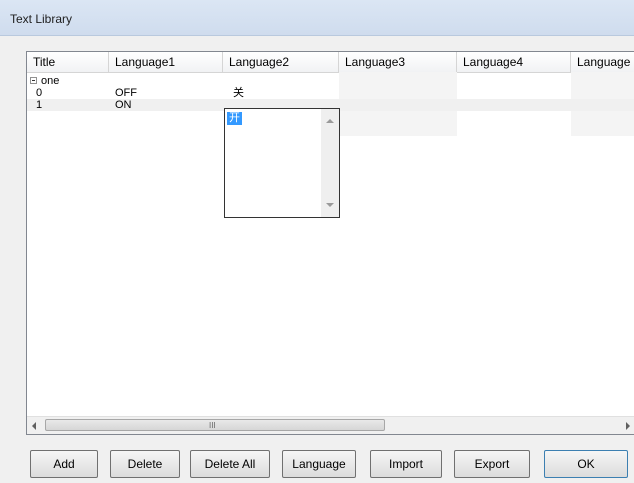 The image size is (634, 483). I want to click on window-title: Text Library, so click(41, 19).